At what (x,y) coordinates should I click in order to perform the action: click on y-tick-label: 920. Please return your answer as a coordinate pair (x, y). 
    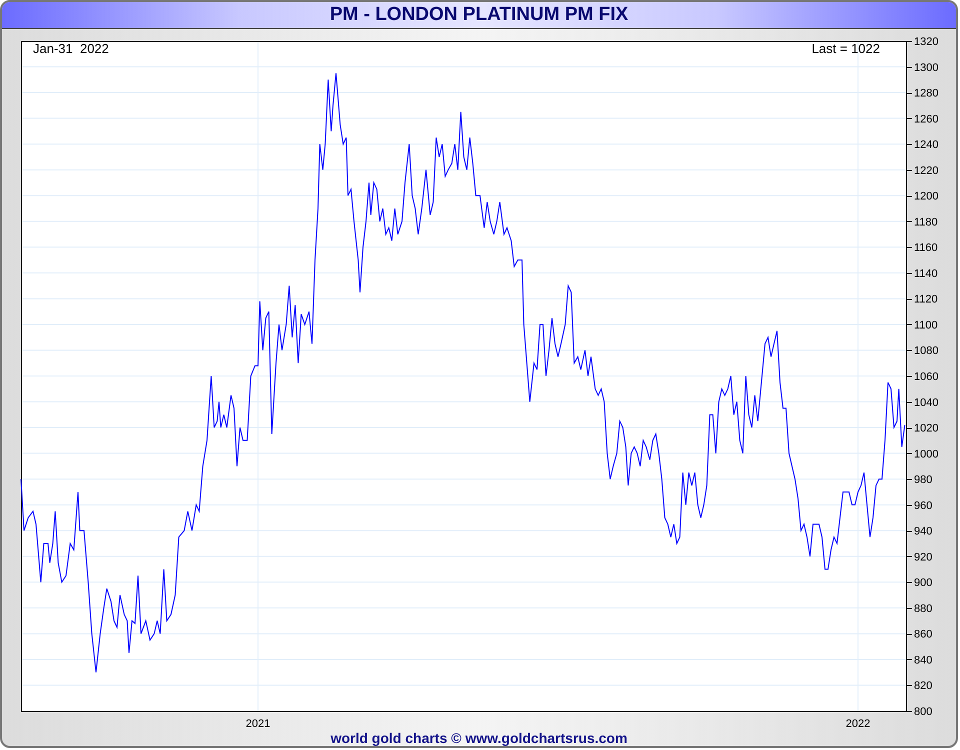
    Looking at the image, I should click on (923, 557).